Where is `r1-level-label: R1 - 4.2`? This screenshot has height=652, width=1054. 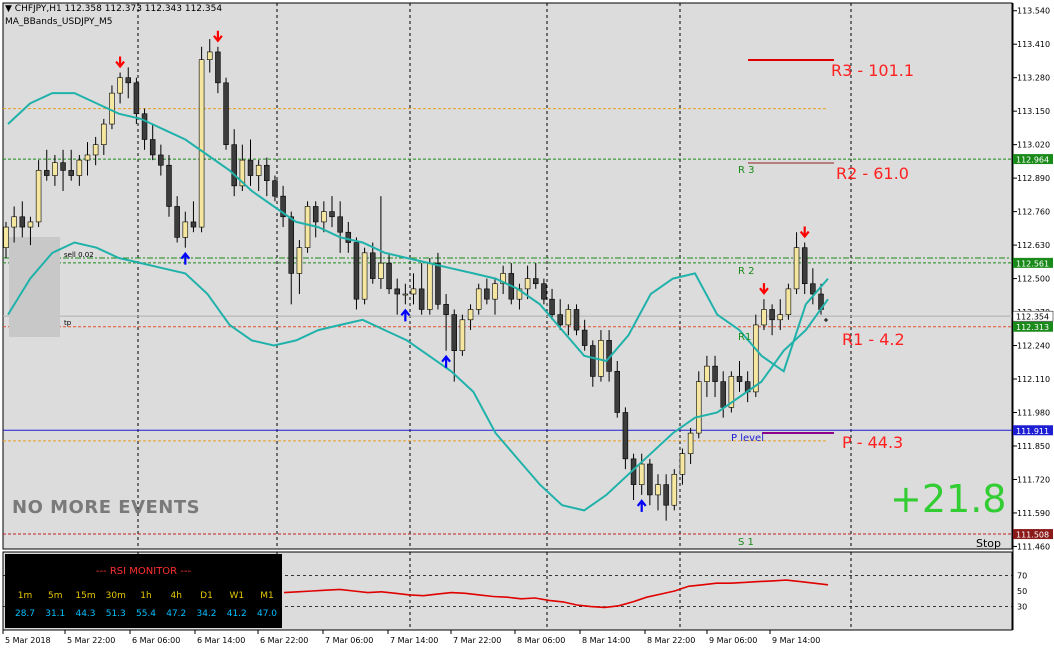
r1-level-label: R1 - 4.2 is located at coordinates (873, 339).